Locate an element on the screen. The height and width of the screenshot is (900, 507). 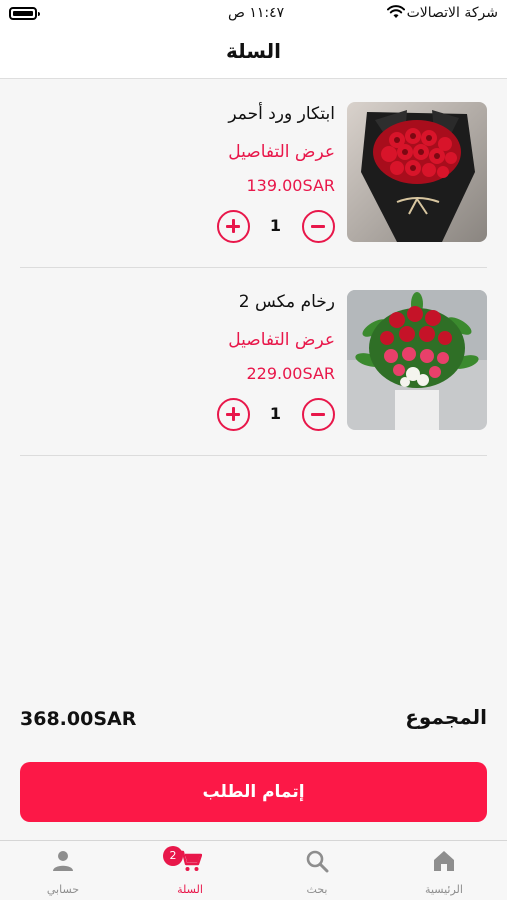
clock: ١١:٤٧ ص is located at coordinates (256, 13).